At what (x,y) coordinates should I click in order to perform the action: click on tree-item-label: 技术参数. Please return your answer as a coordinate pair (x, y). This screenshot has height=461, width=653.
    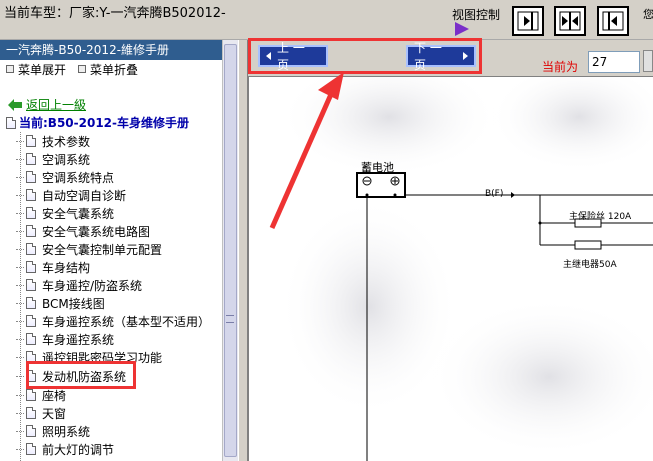
    Looking at the image, I should click on (66, 141).